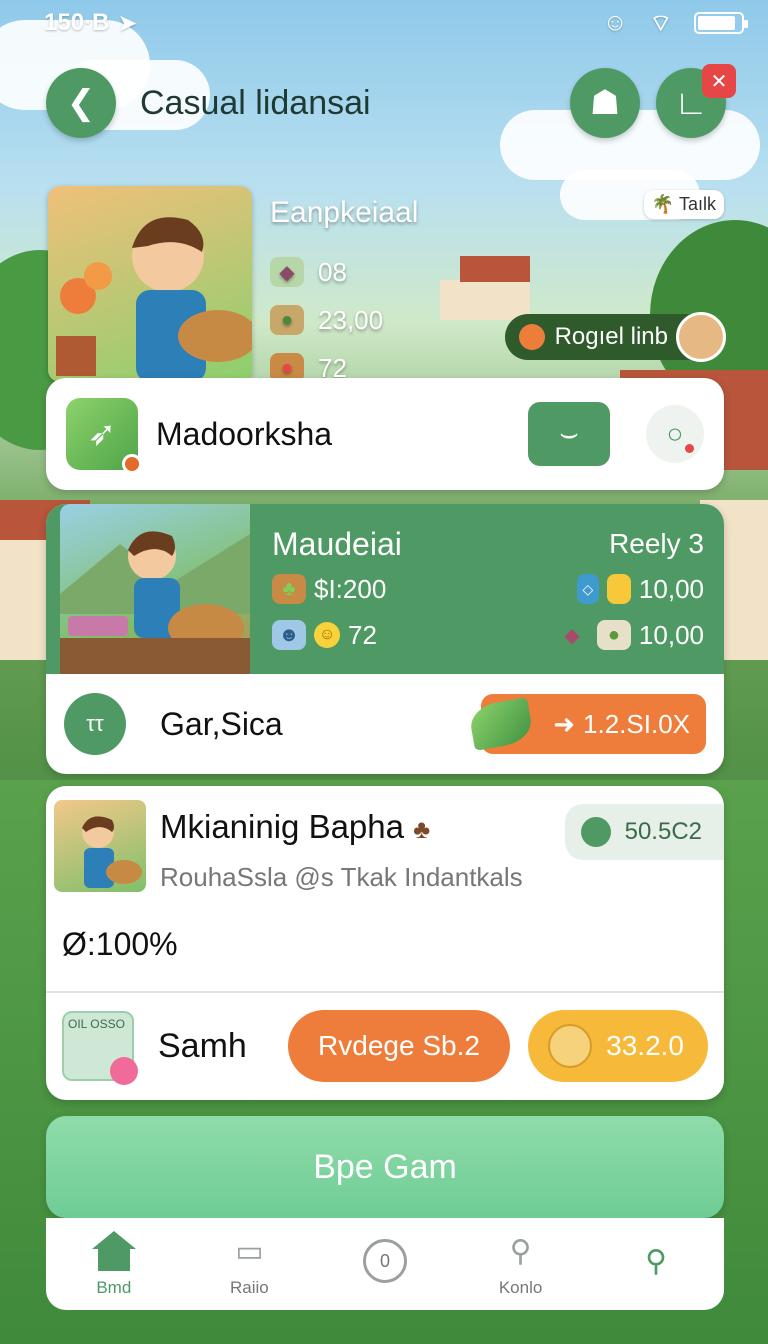  I want to click on character-face-icon: ☻, so click(289, 635).